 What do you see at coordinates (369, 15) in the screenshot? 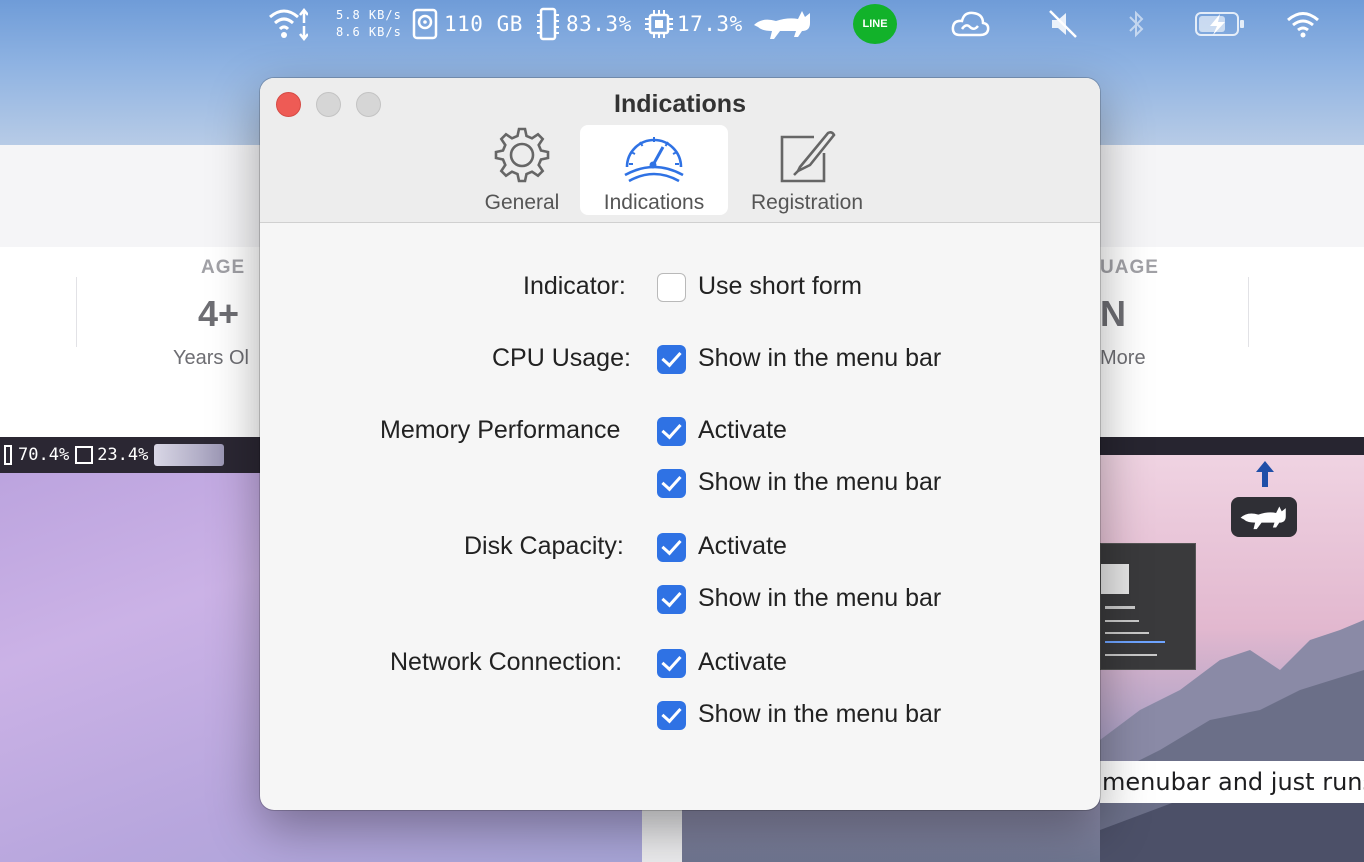
I see `upload-speed: 5.8 KB/s` at bounding box center [369, 15].